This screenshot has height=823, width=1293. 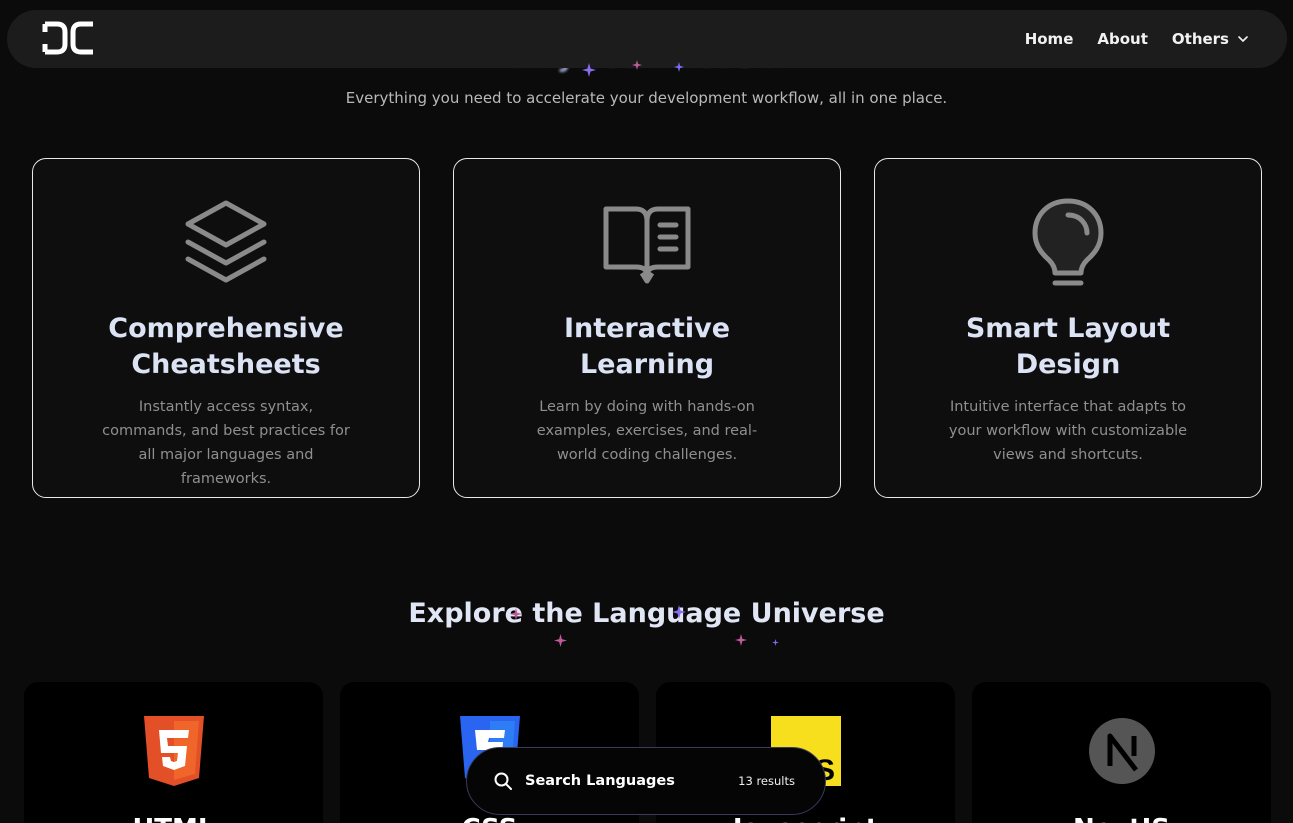 I want to click on feature-title: Smart Layout Design, so click(x=1068, y=346).